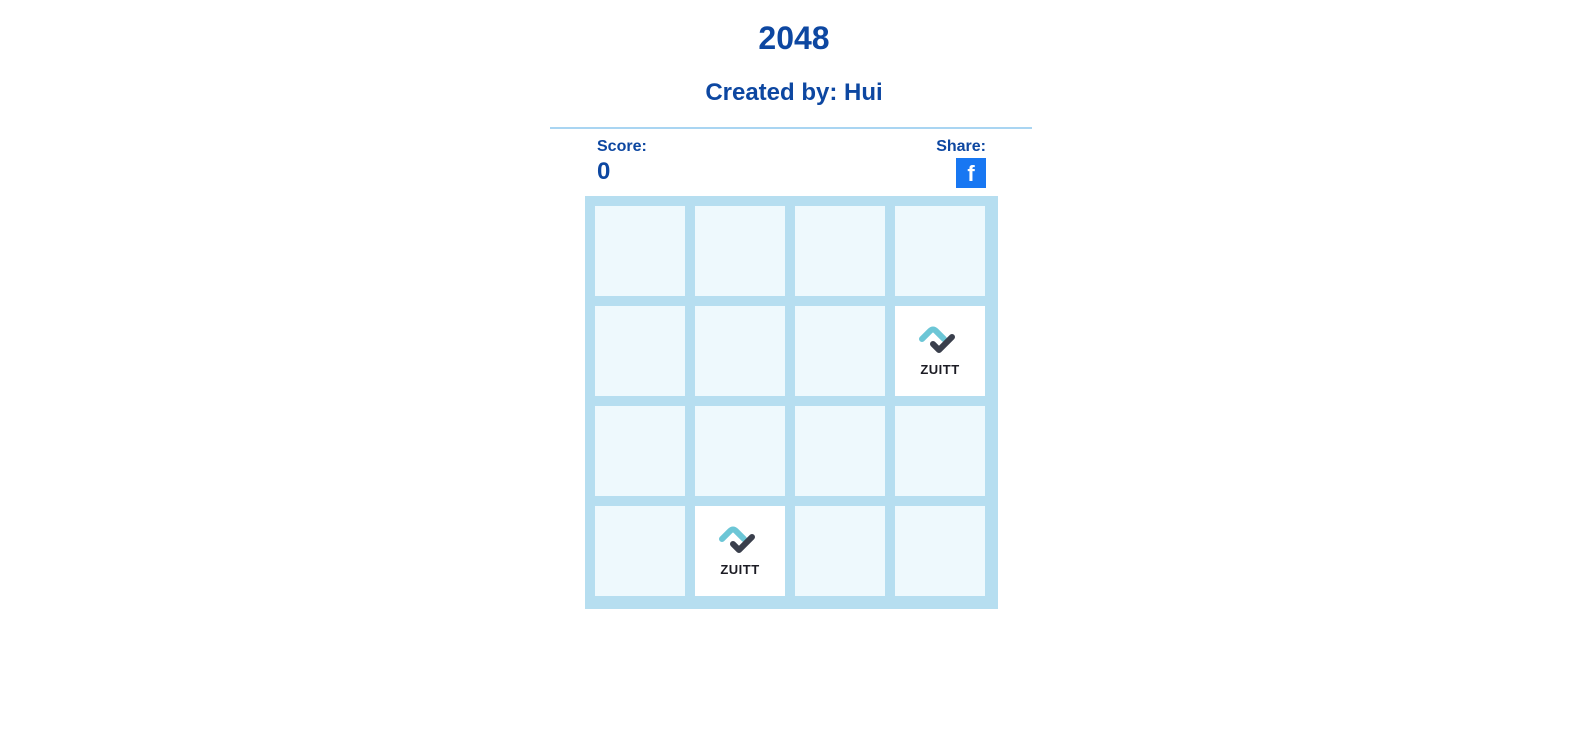 The width and height of the screenshot is (1588, 741). Describe the element at coordinates (794, 92) in the screenshot. I see `author-credit: Created by: Hui` at that location.